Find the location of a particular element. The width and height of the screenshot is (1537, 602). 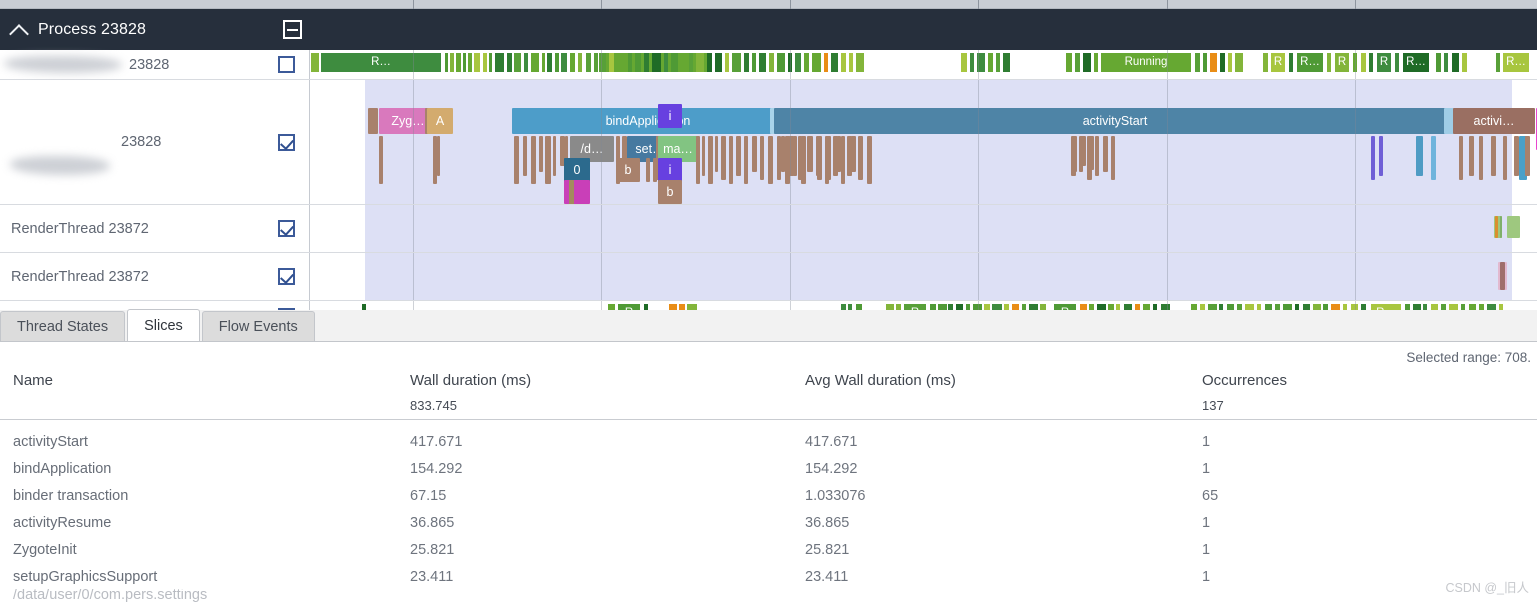

slice-box: 0 is located at coordinates (577, 170).